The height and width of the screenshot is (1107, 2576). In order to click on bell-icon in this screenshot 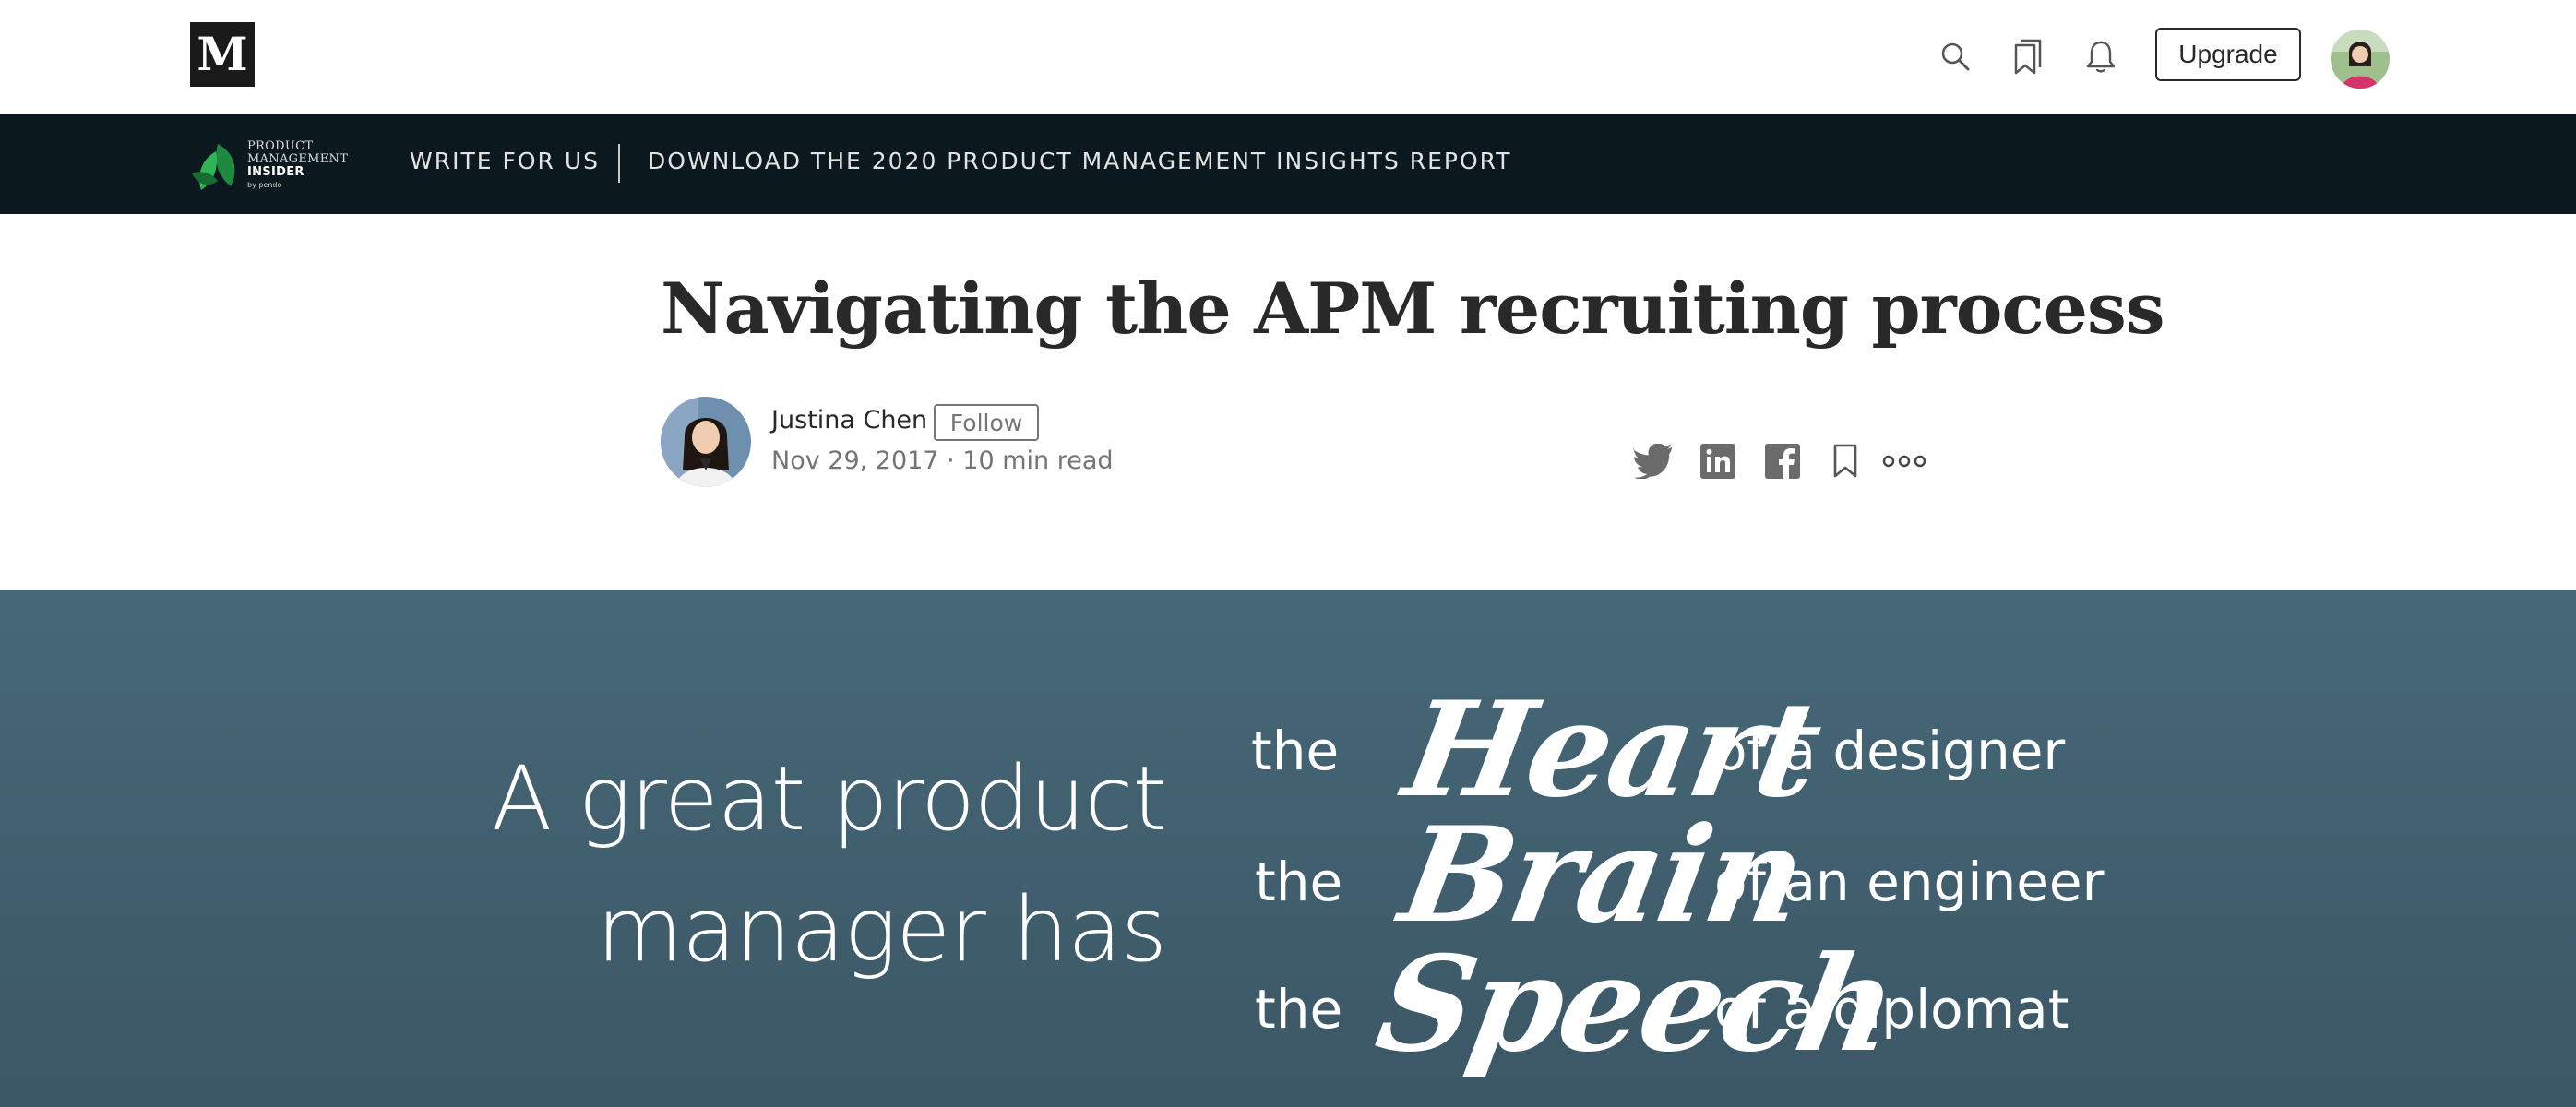, I will do `click(2101, 56)`.